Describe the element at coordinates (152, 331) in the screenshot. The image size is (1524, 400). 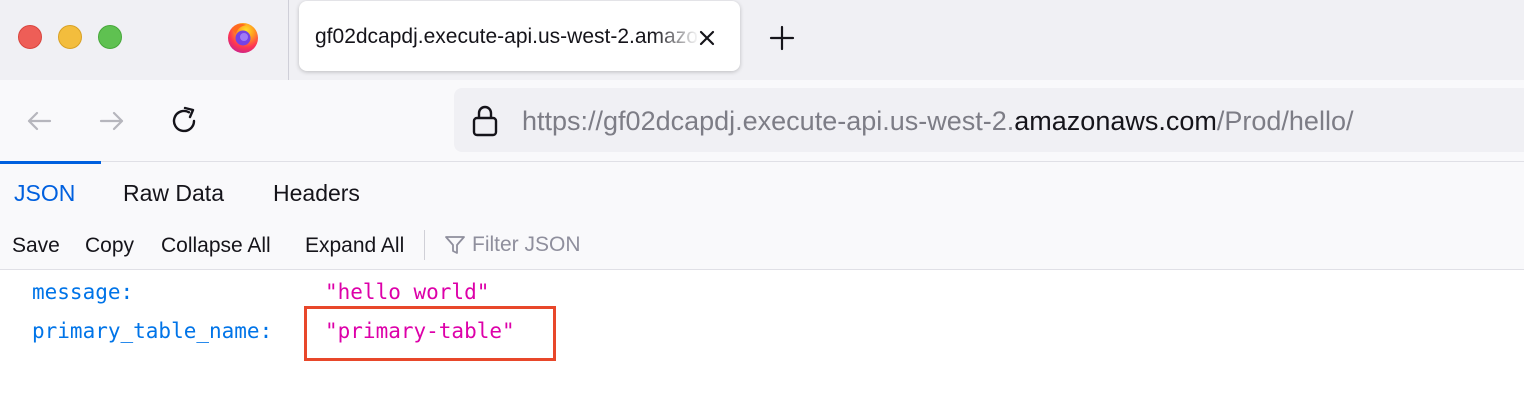
I see `json-key: primary_table_name:` at that location.